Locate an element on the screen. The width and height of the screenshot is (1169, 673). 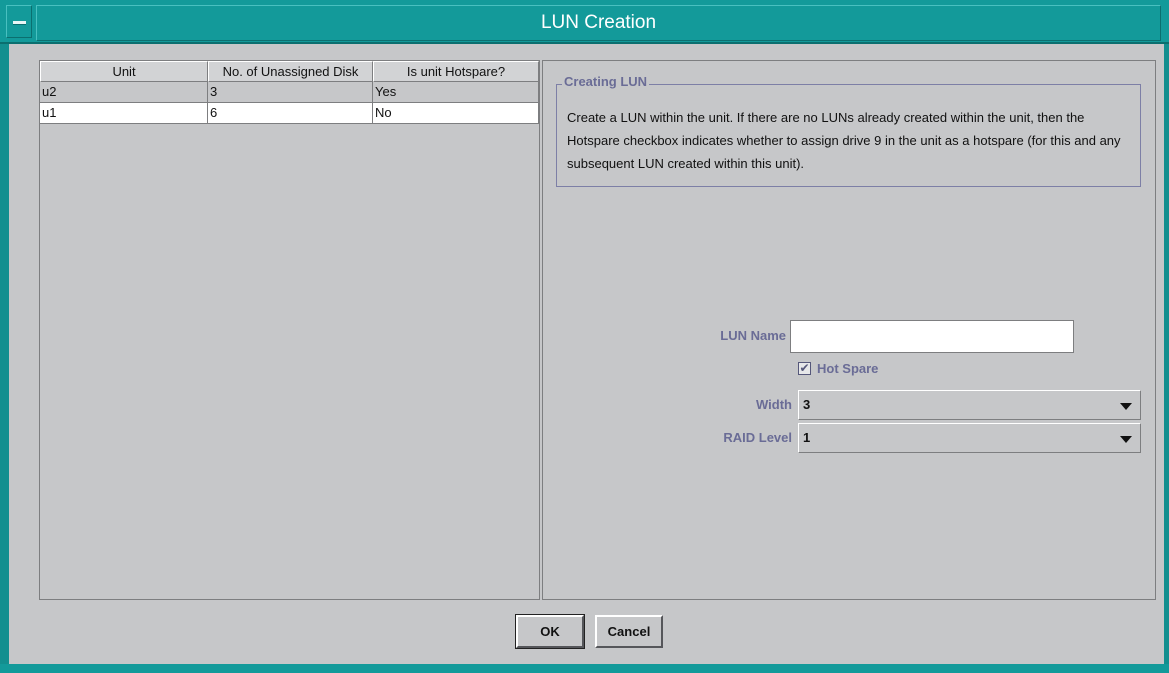
lun-name-input is located at coordinates (932, 336).